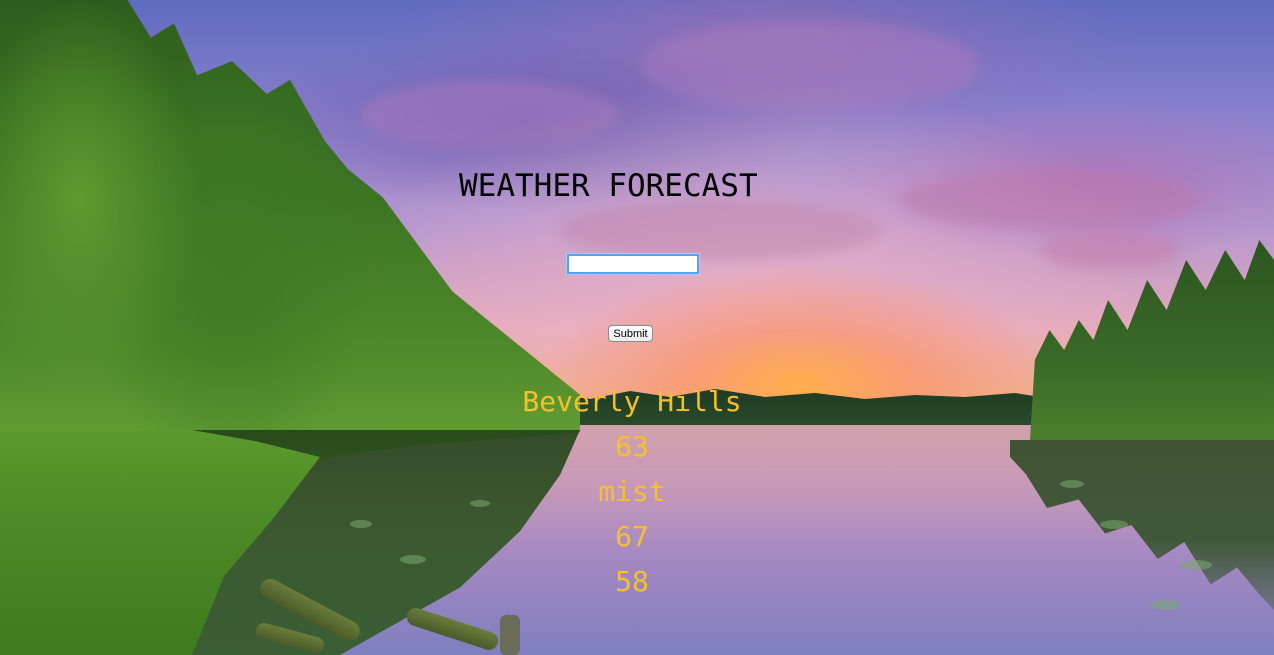  What do you see at coordinates (630, 333) in the screenshot?
I see `submit-button: Submit` at bounding box center [630, 333].